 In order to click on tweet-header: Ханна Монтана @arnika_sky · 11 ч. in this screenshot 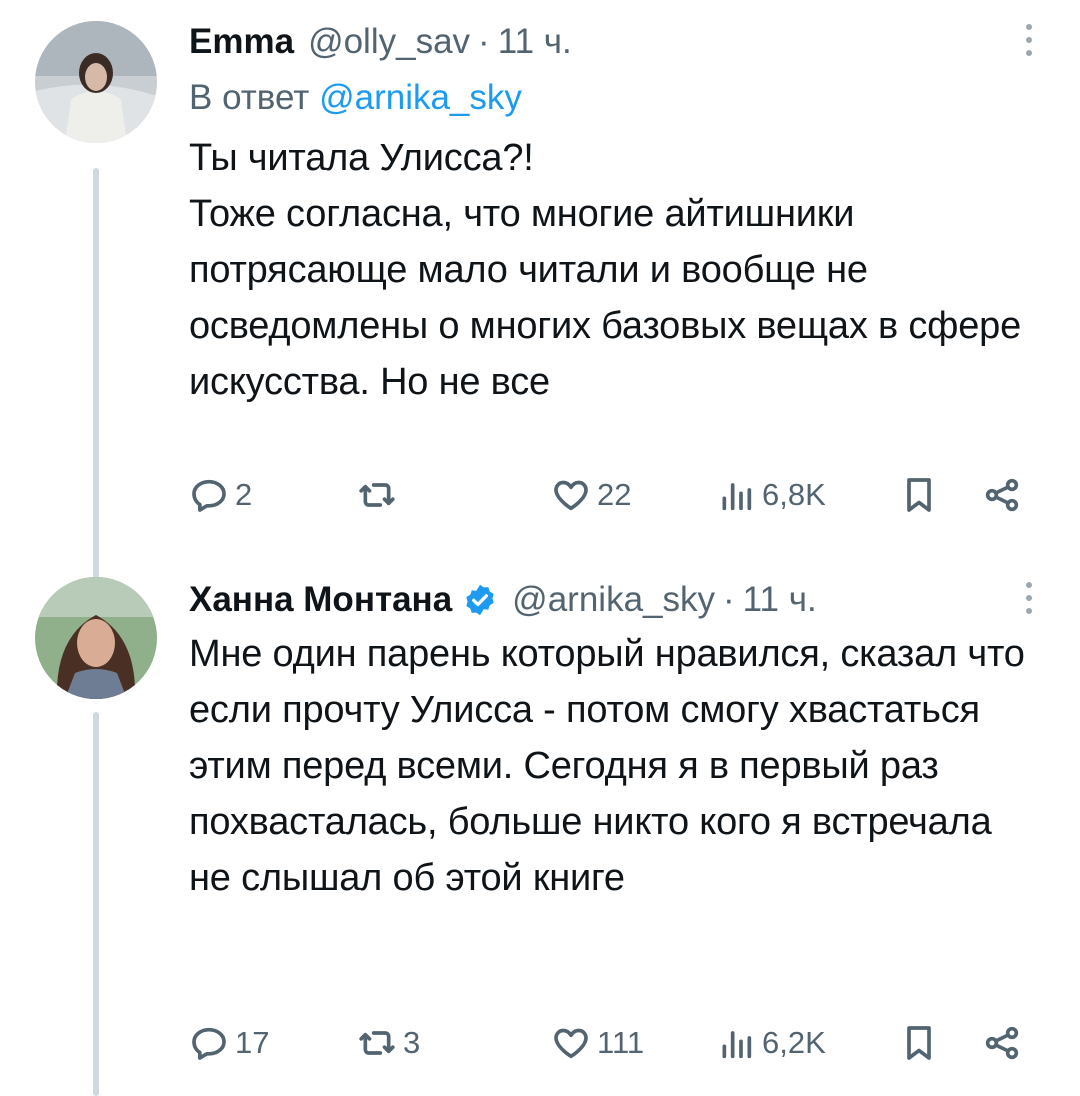, I will do `click(614, 600)`.